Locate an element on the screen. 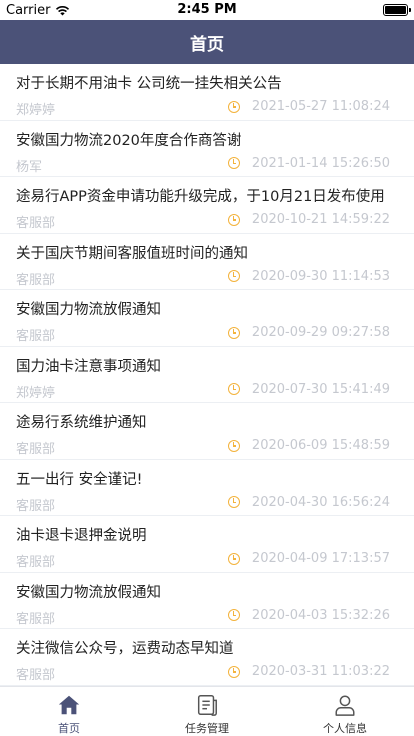 The image size is (414, 736). announcement-time: 2020-06-09 15:48:59 is located at coordinates (320, 445).